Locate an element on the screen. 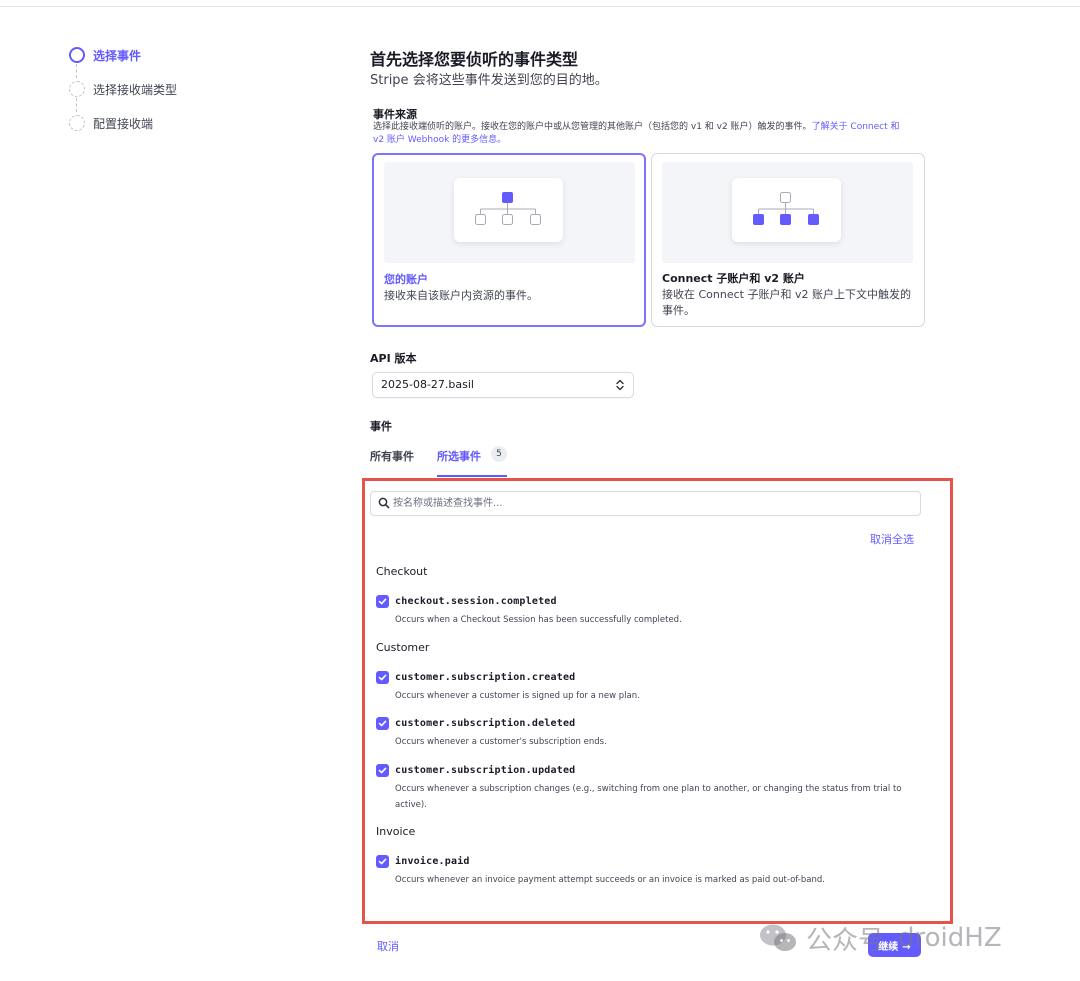 The image size is (1080, 981). event-search-box is located at coordinates (645, 503).